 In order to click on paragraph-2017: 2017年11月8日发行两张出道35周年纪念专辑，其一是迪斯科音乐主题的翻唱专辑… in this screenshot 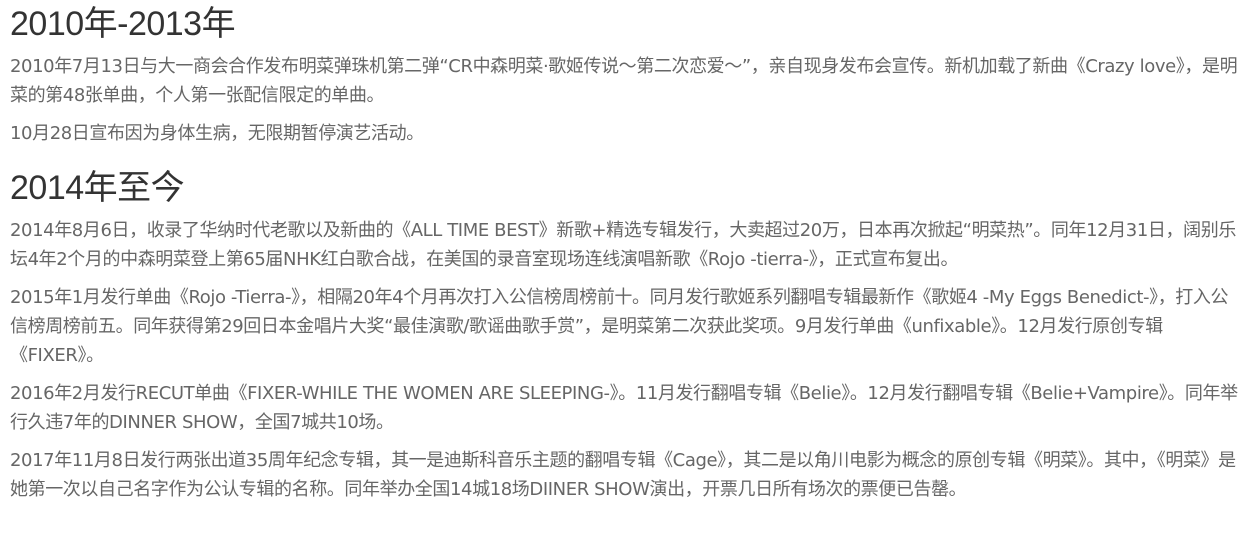, I will do `click(623, 475)`.